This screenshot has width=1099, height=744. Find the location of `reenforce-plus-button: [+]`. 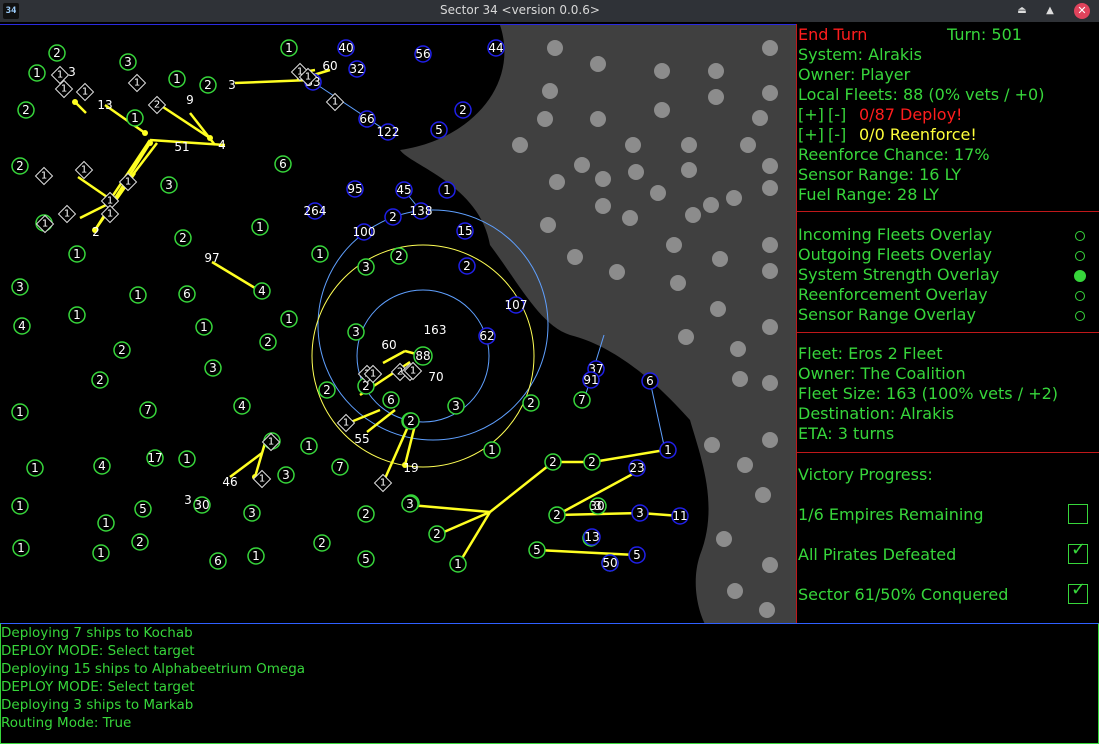

reenforce-plus-button: [+] is located at coordinates (811, 135).